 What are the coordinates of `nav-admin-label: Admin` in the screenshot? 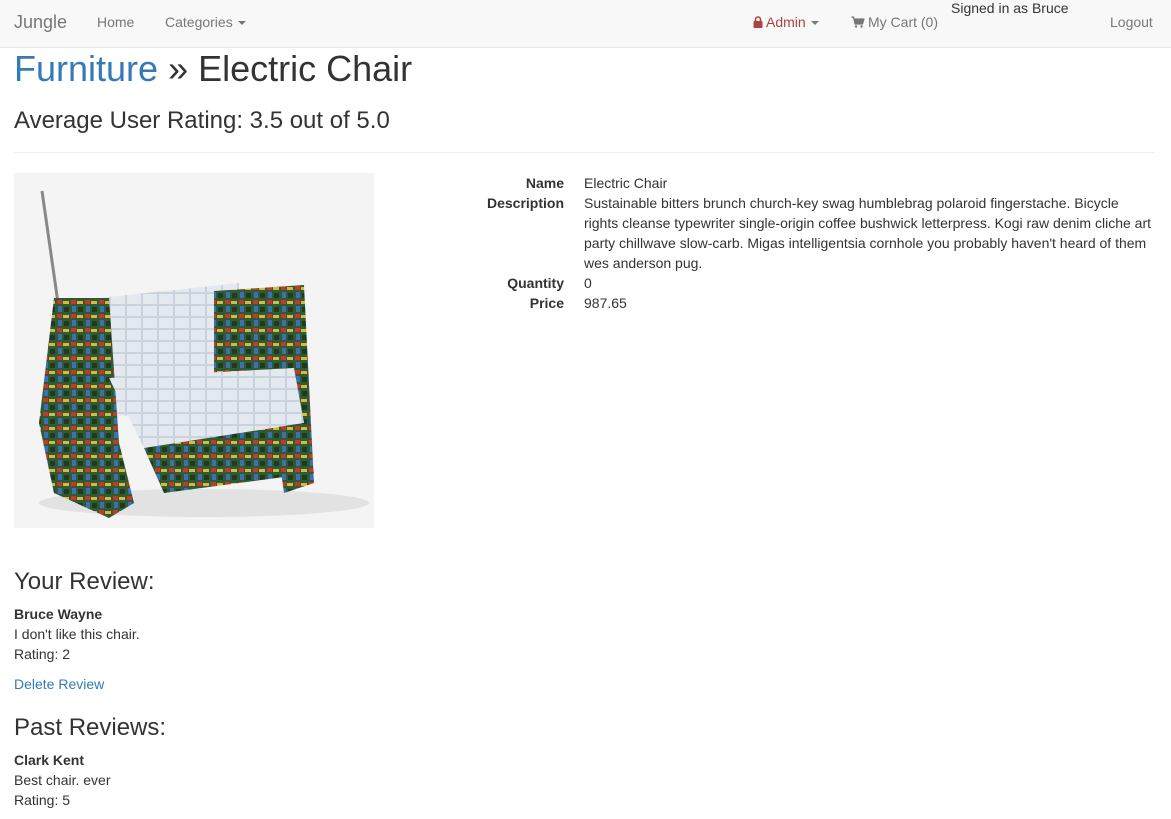 It's located at (786, 22).